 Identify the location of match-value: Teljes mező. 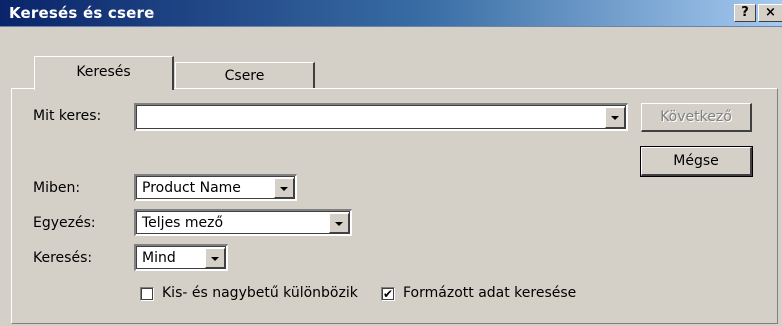
(183, 223).